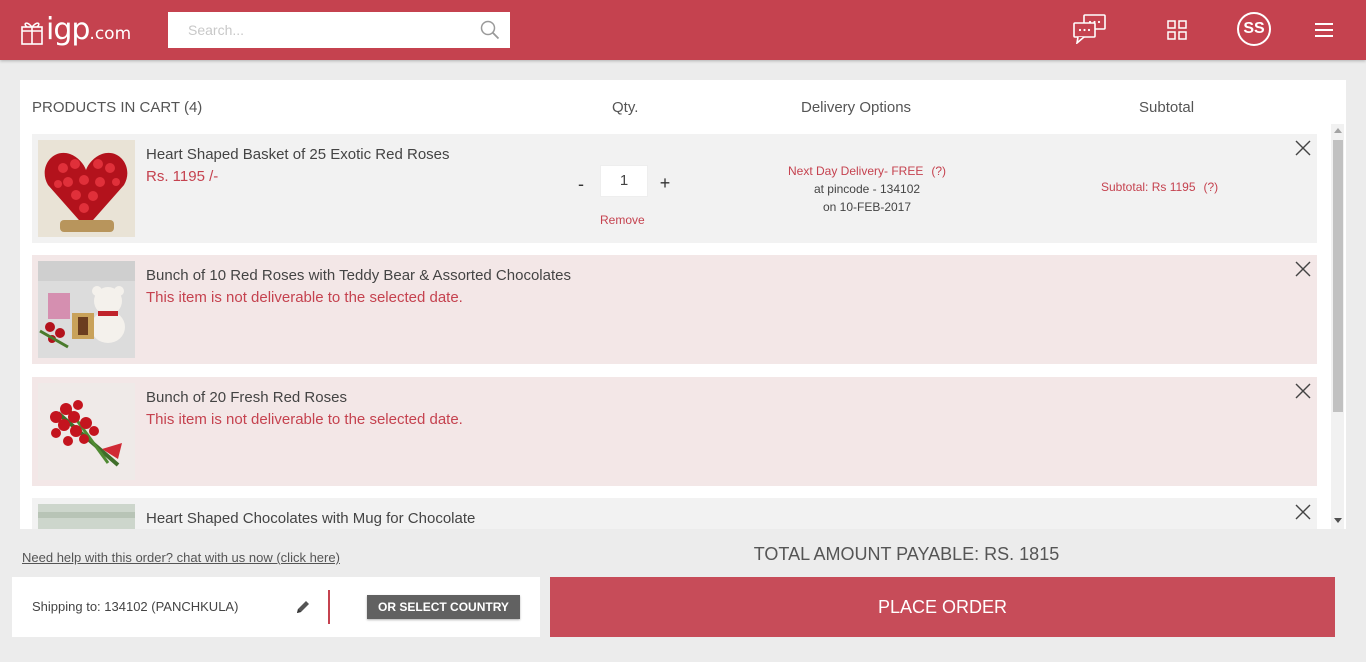  I want to click on subtotal-header: Subtotal, so click(1167, 107).